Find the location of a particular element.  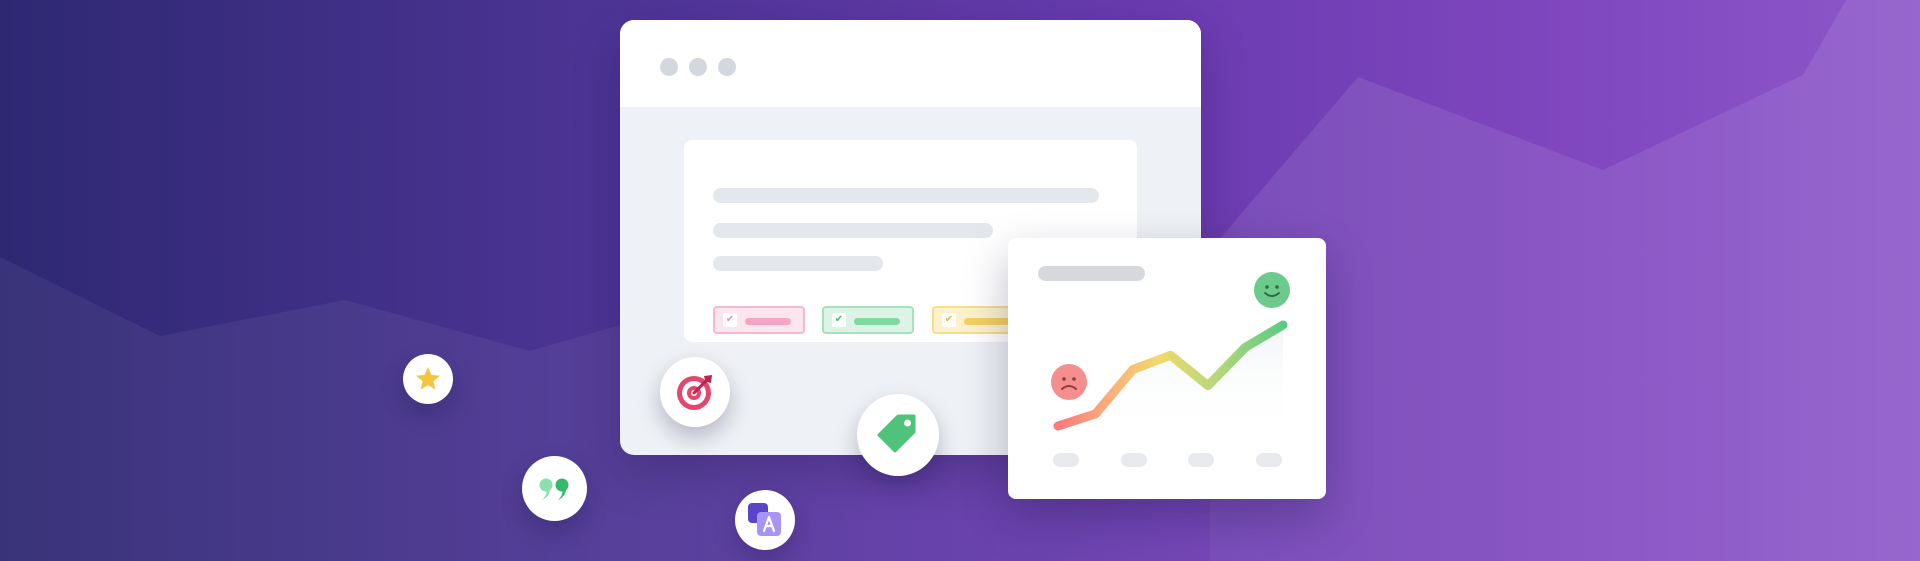

target-badge is located at coordinates (695, 392).